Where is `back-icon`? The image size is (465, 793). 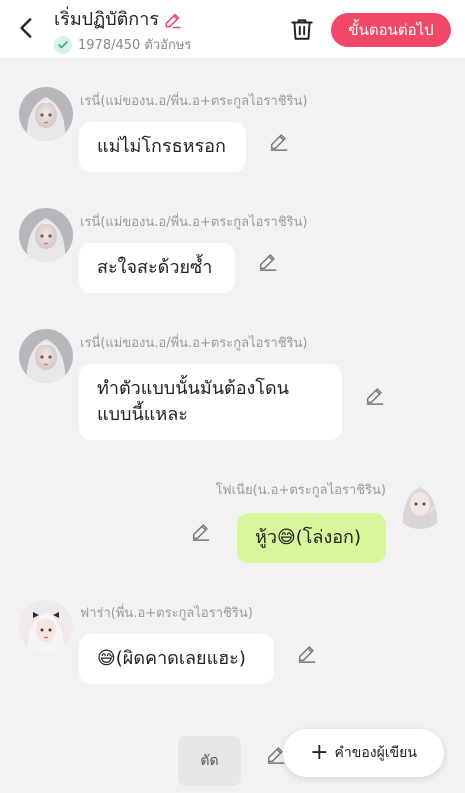
back-icon is located at coordinates (27, 28).